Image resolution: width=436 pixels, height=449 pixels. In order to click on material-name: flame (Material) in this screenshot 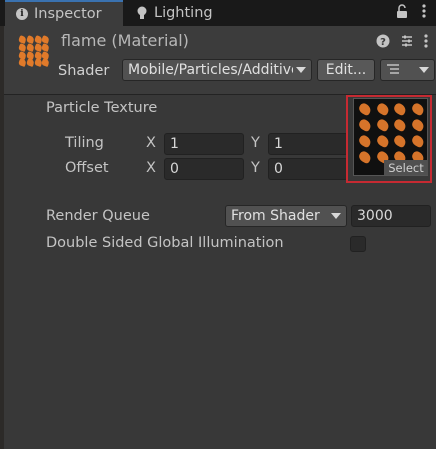, I will do `click(125, 40)`.